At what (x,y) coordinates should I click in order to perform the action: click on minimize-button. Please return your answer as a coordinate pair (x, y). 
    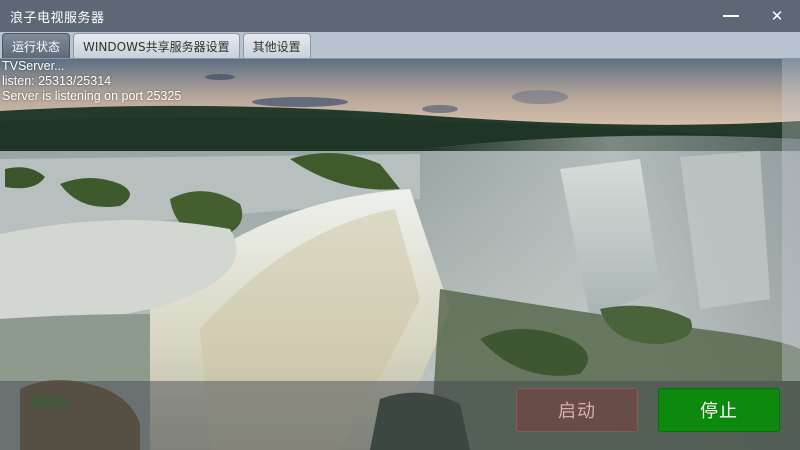
    Looking at the image, I should click on (731, 16).